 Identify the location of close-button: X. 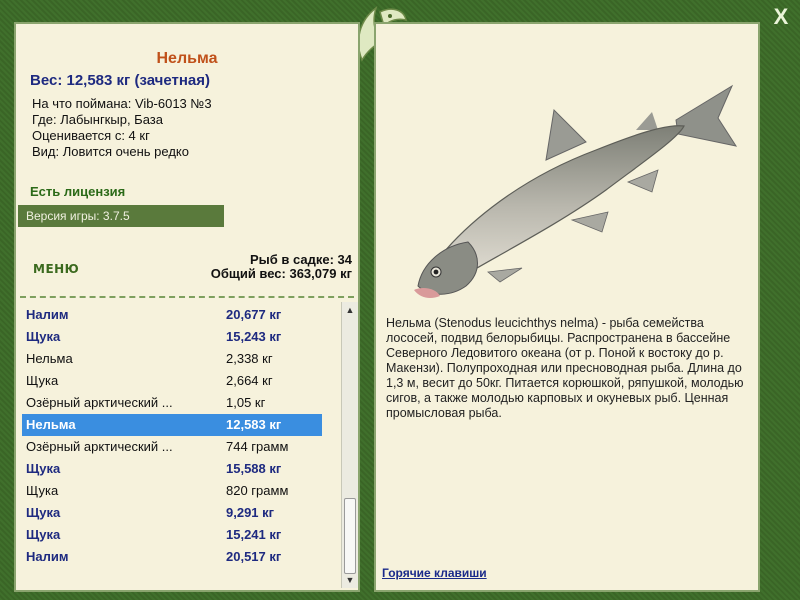
(781, 17).